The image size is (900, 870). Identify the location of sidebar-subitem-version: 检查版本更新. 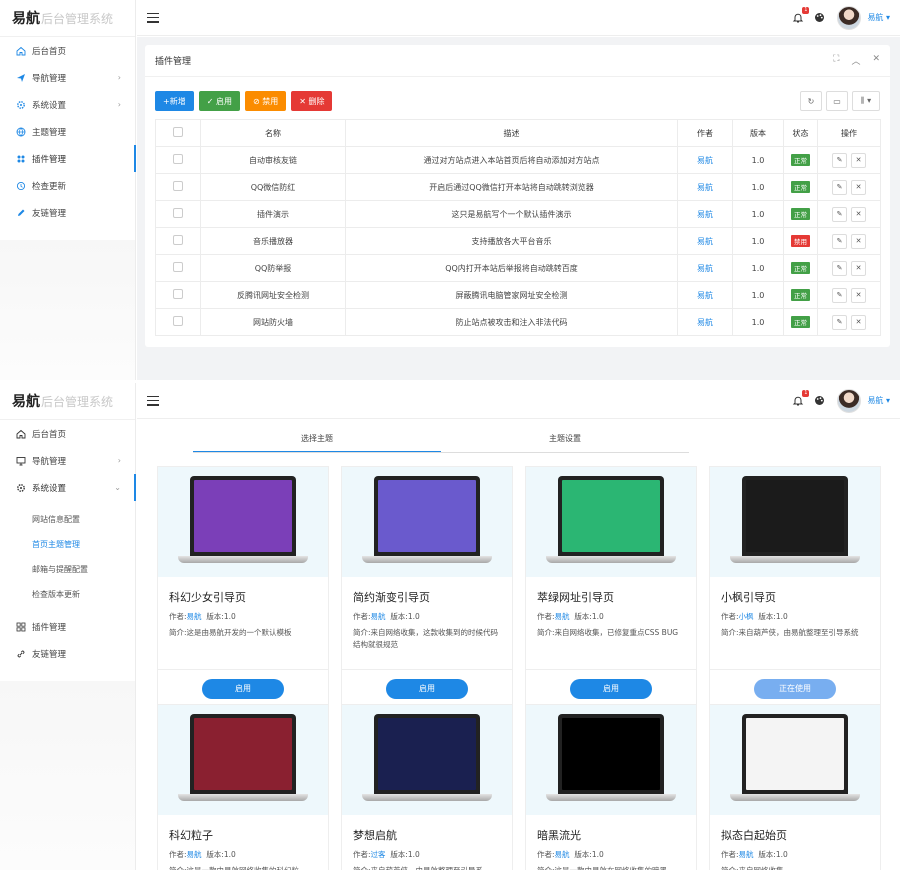
(67, 594).